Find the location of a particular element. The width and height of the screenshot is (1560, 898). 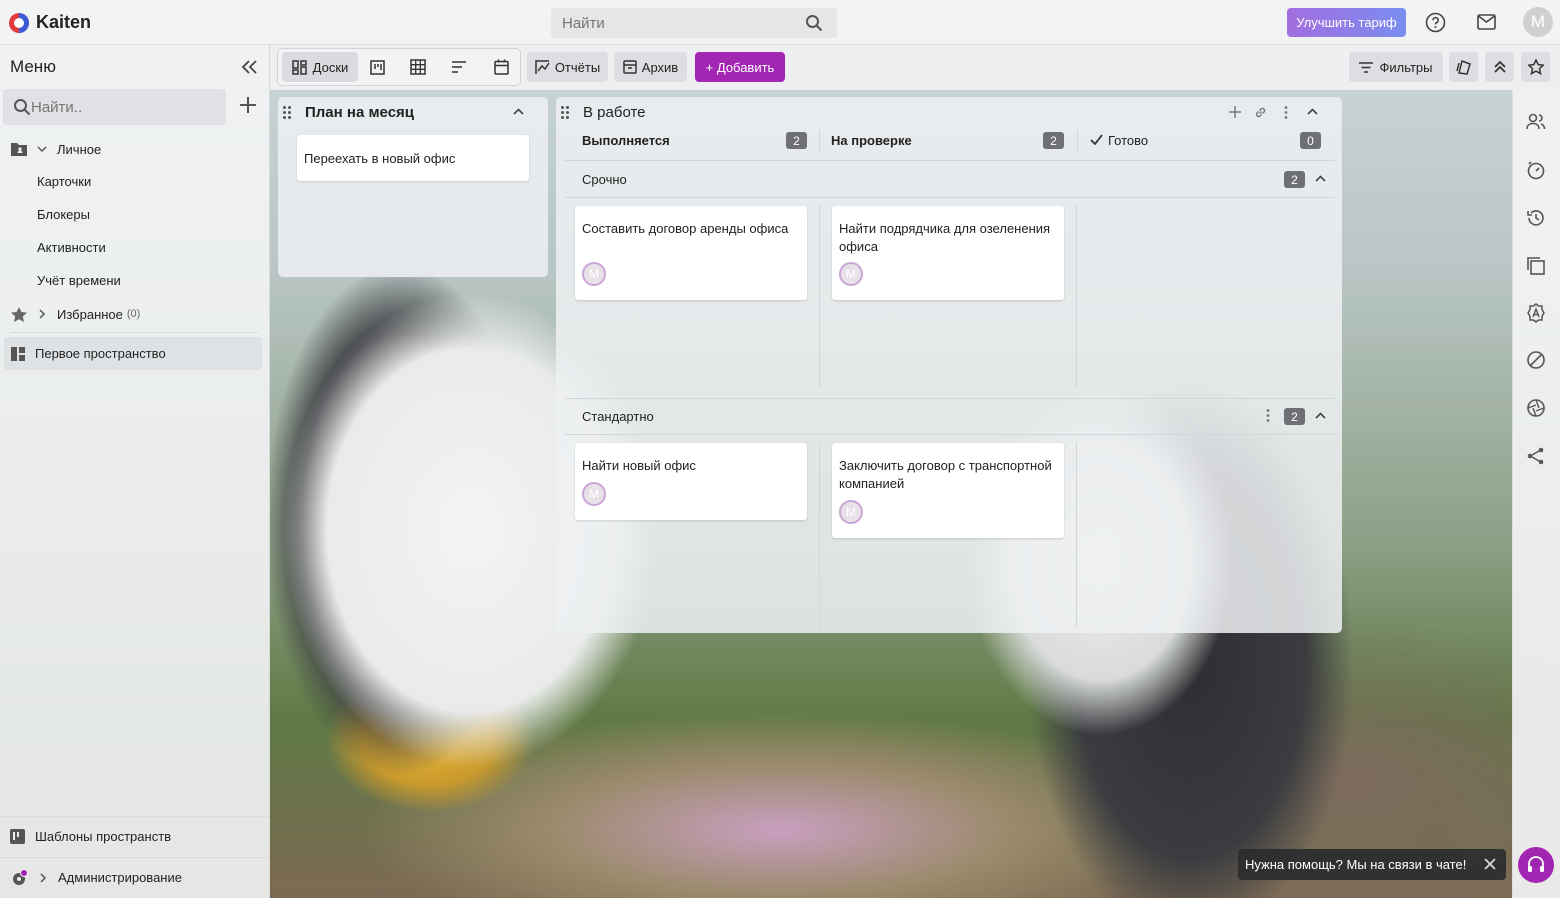

link-icon is located at coordinates (1260, 112).